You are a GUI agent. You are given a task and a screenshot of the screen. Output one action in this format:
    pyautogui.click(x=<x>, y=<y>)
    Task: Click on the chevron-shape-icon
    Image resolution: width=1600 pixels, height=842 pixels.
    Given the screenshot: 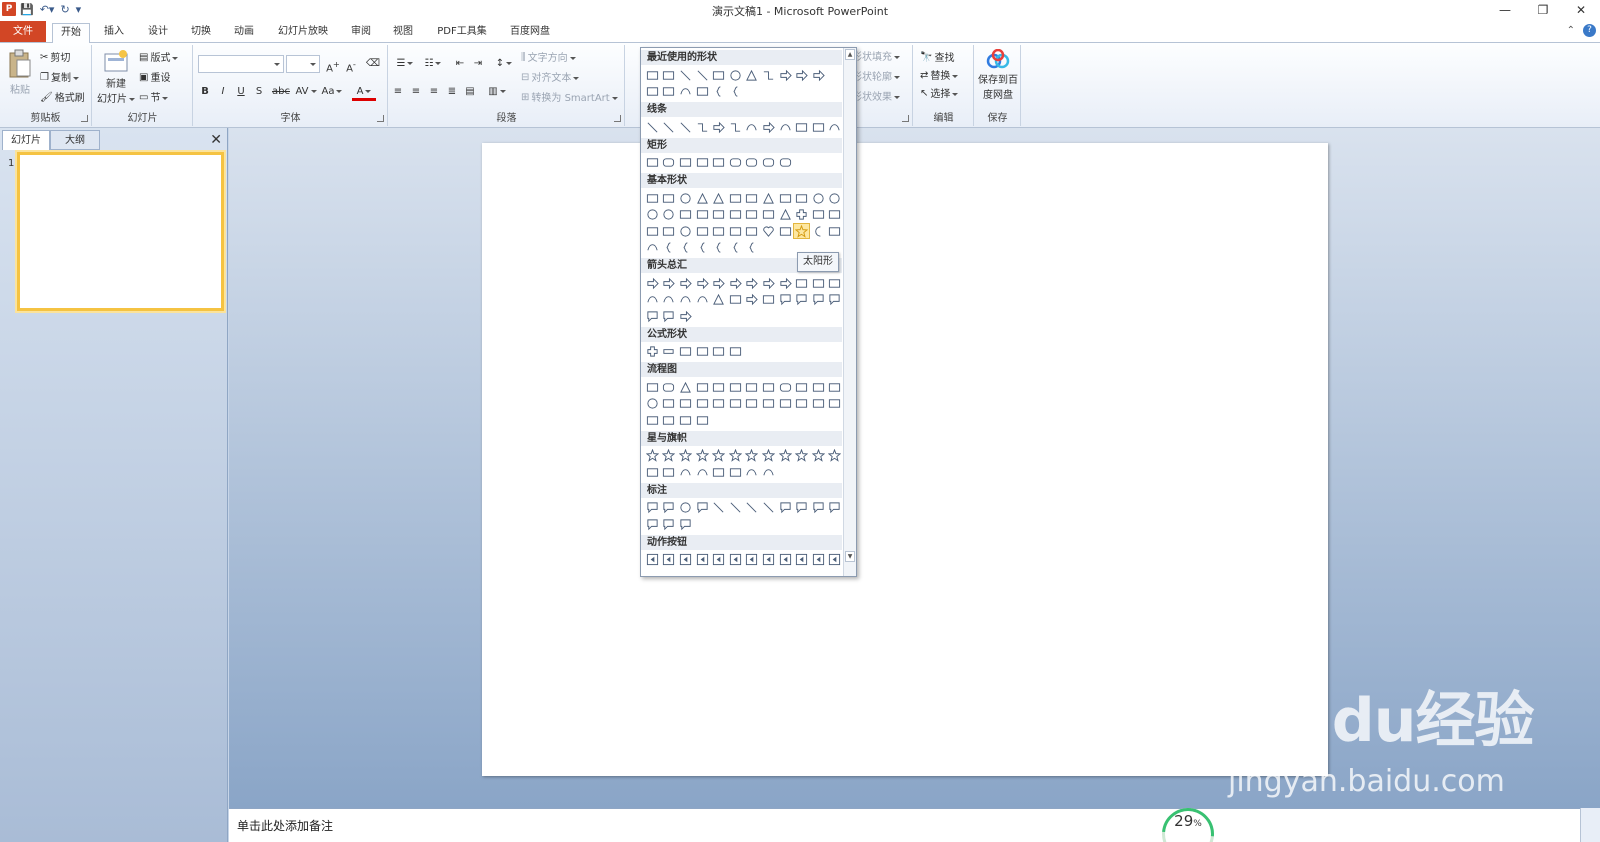 What is the action you would take?
    pyautogui.click(x=768, y=300)
    